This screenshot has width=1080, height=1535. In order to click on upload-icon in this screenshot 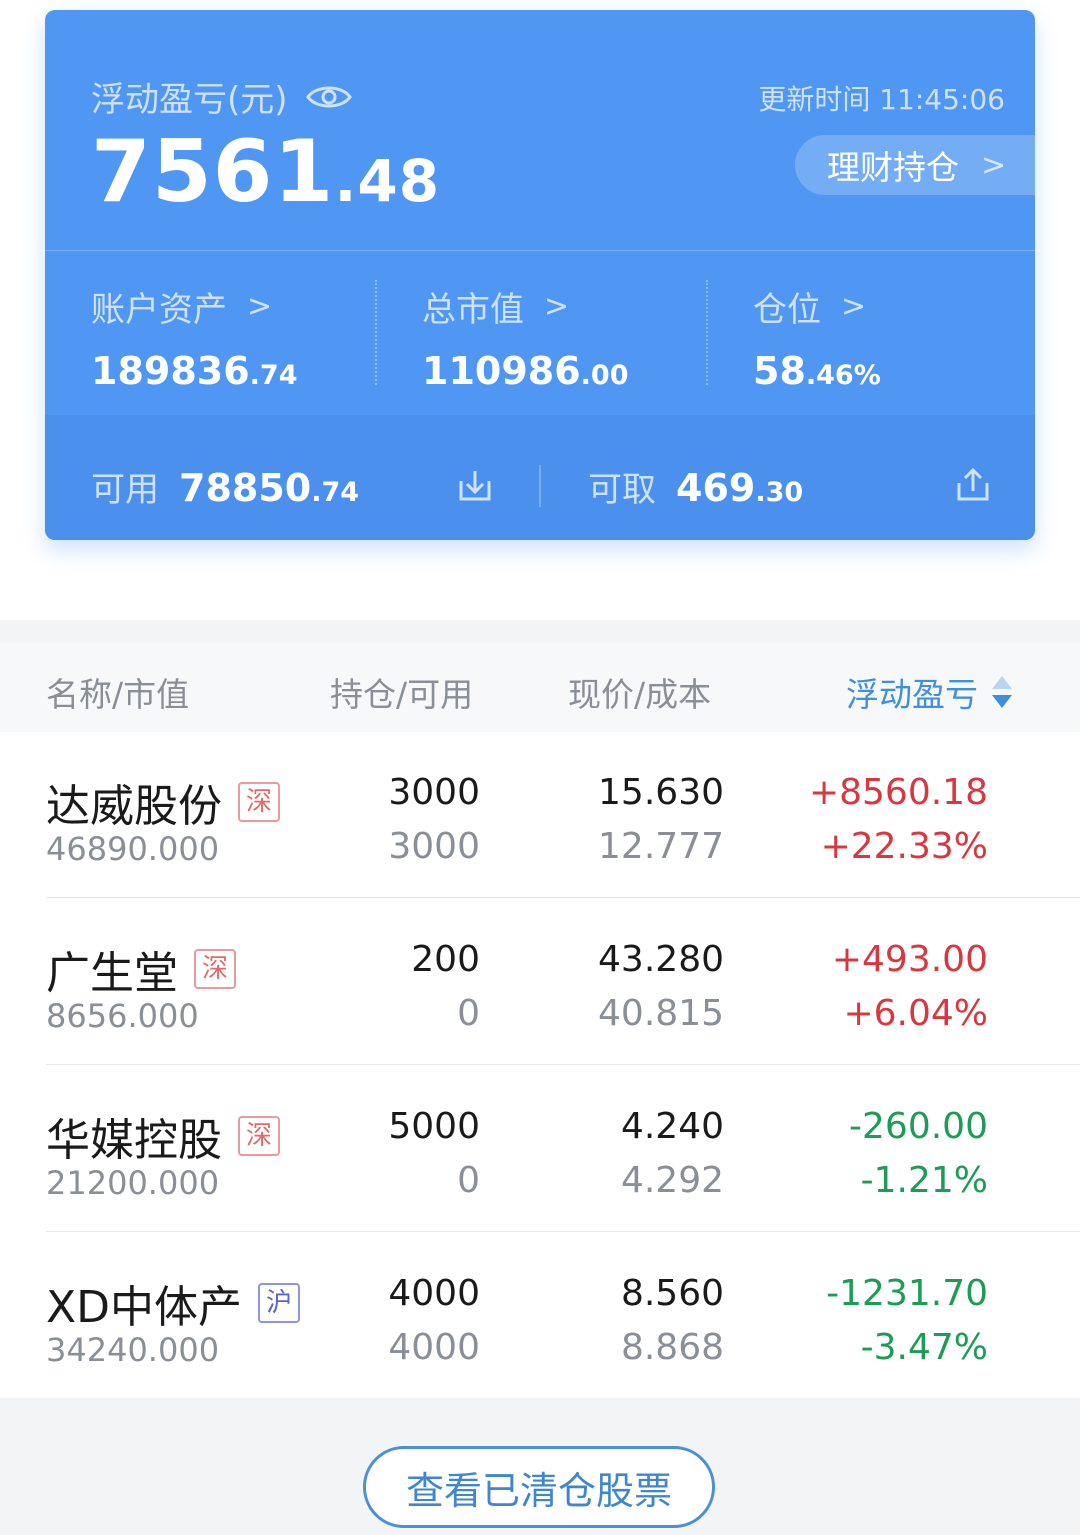, I will do `click(973, 485)`.